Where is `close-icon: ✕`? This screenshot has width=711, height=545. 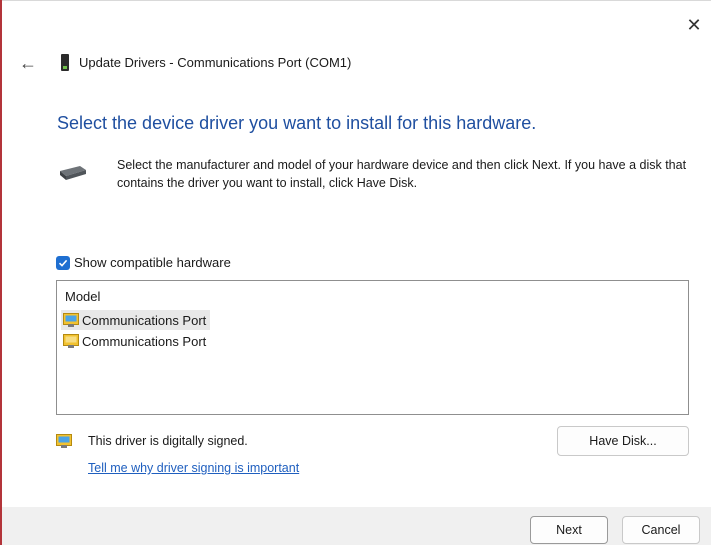 close-icon: ✕ is located at coordinates (694, 24).